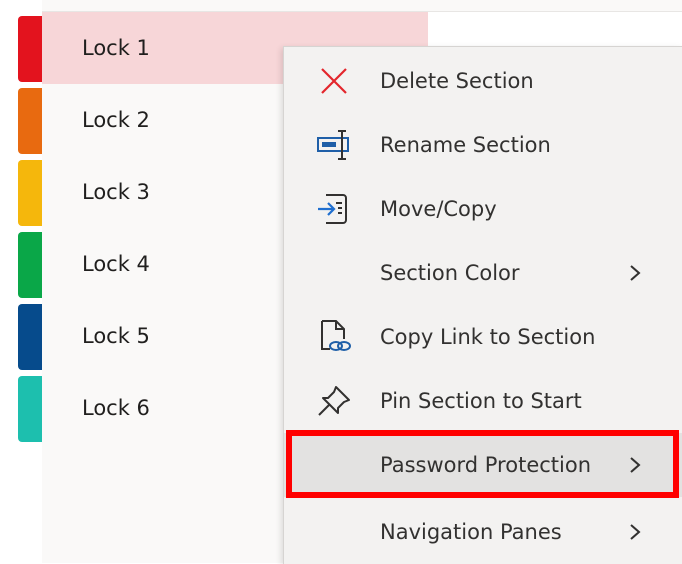 This screenshot has height=564, width=682. I want to click on menu-item-move-copy: Move/Copy, so click(483, 209).